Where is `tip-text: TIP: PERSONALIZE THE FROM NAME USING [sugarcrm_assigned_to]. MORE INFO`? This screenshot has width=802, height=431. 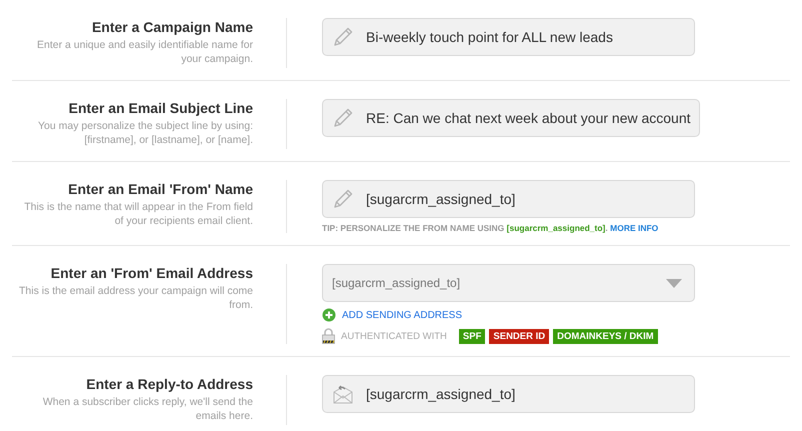 tip-text: TIP: PERSONALIZE THE FROM NAME USING [sugarcrm_assigned_to]. MORE INFO is located at coordinates (491, 228).